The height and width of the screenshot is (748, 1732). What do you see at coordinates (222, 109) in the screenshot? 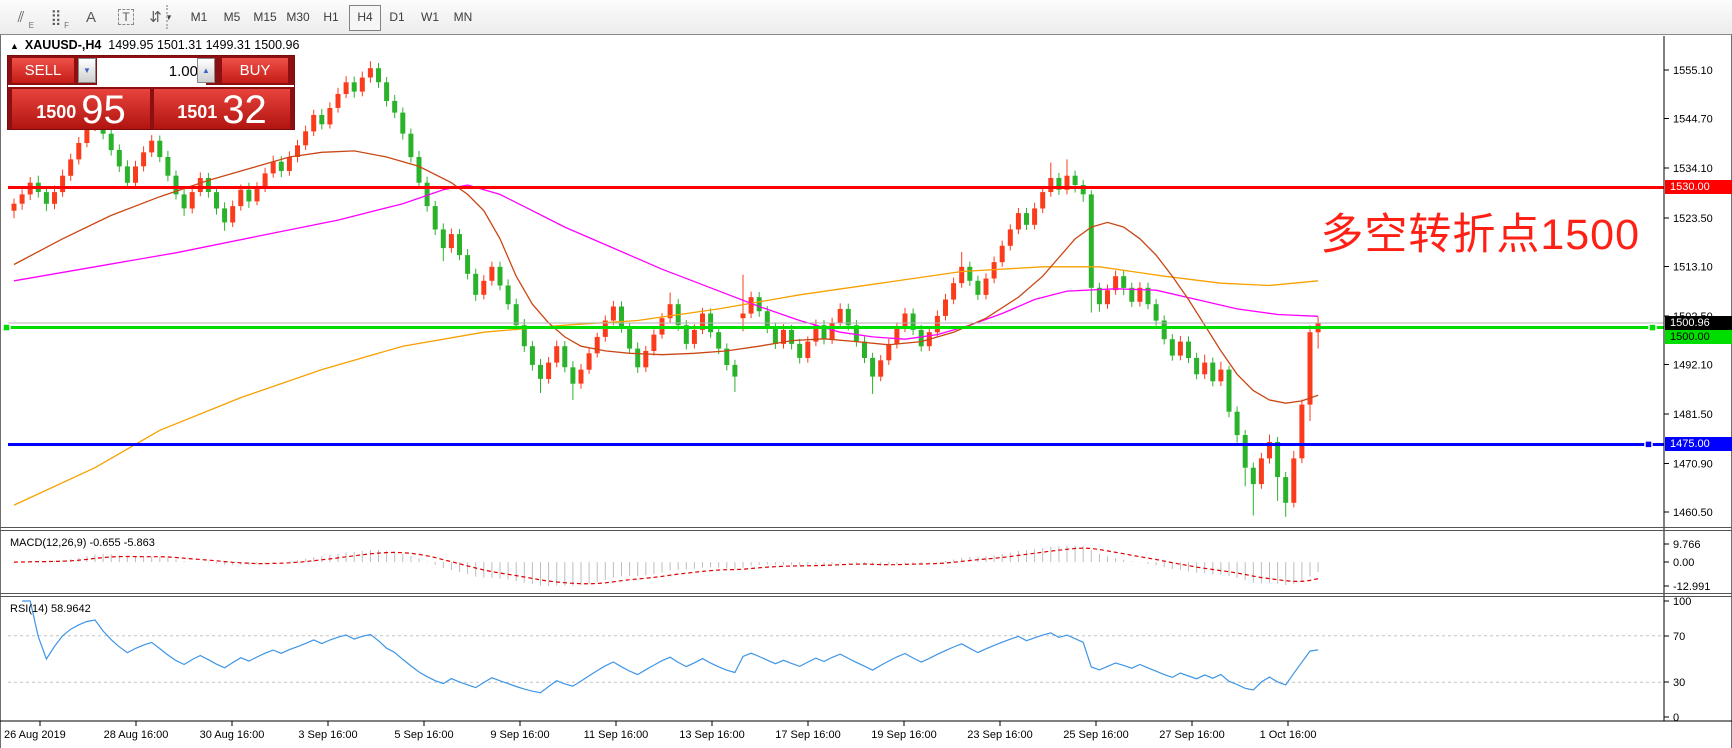
I see `ask-price-tile: 1501 32` at bounding box center [222, 109].